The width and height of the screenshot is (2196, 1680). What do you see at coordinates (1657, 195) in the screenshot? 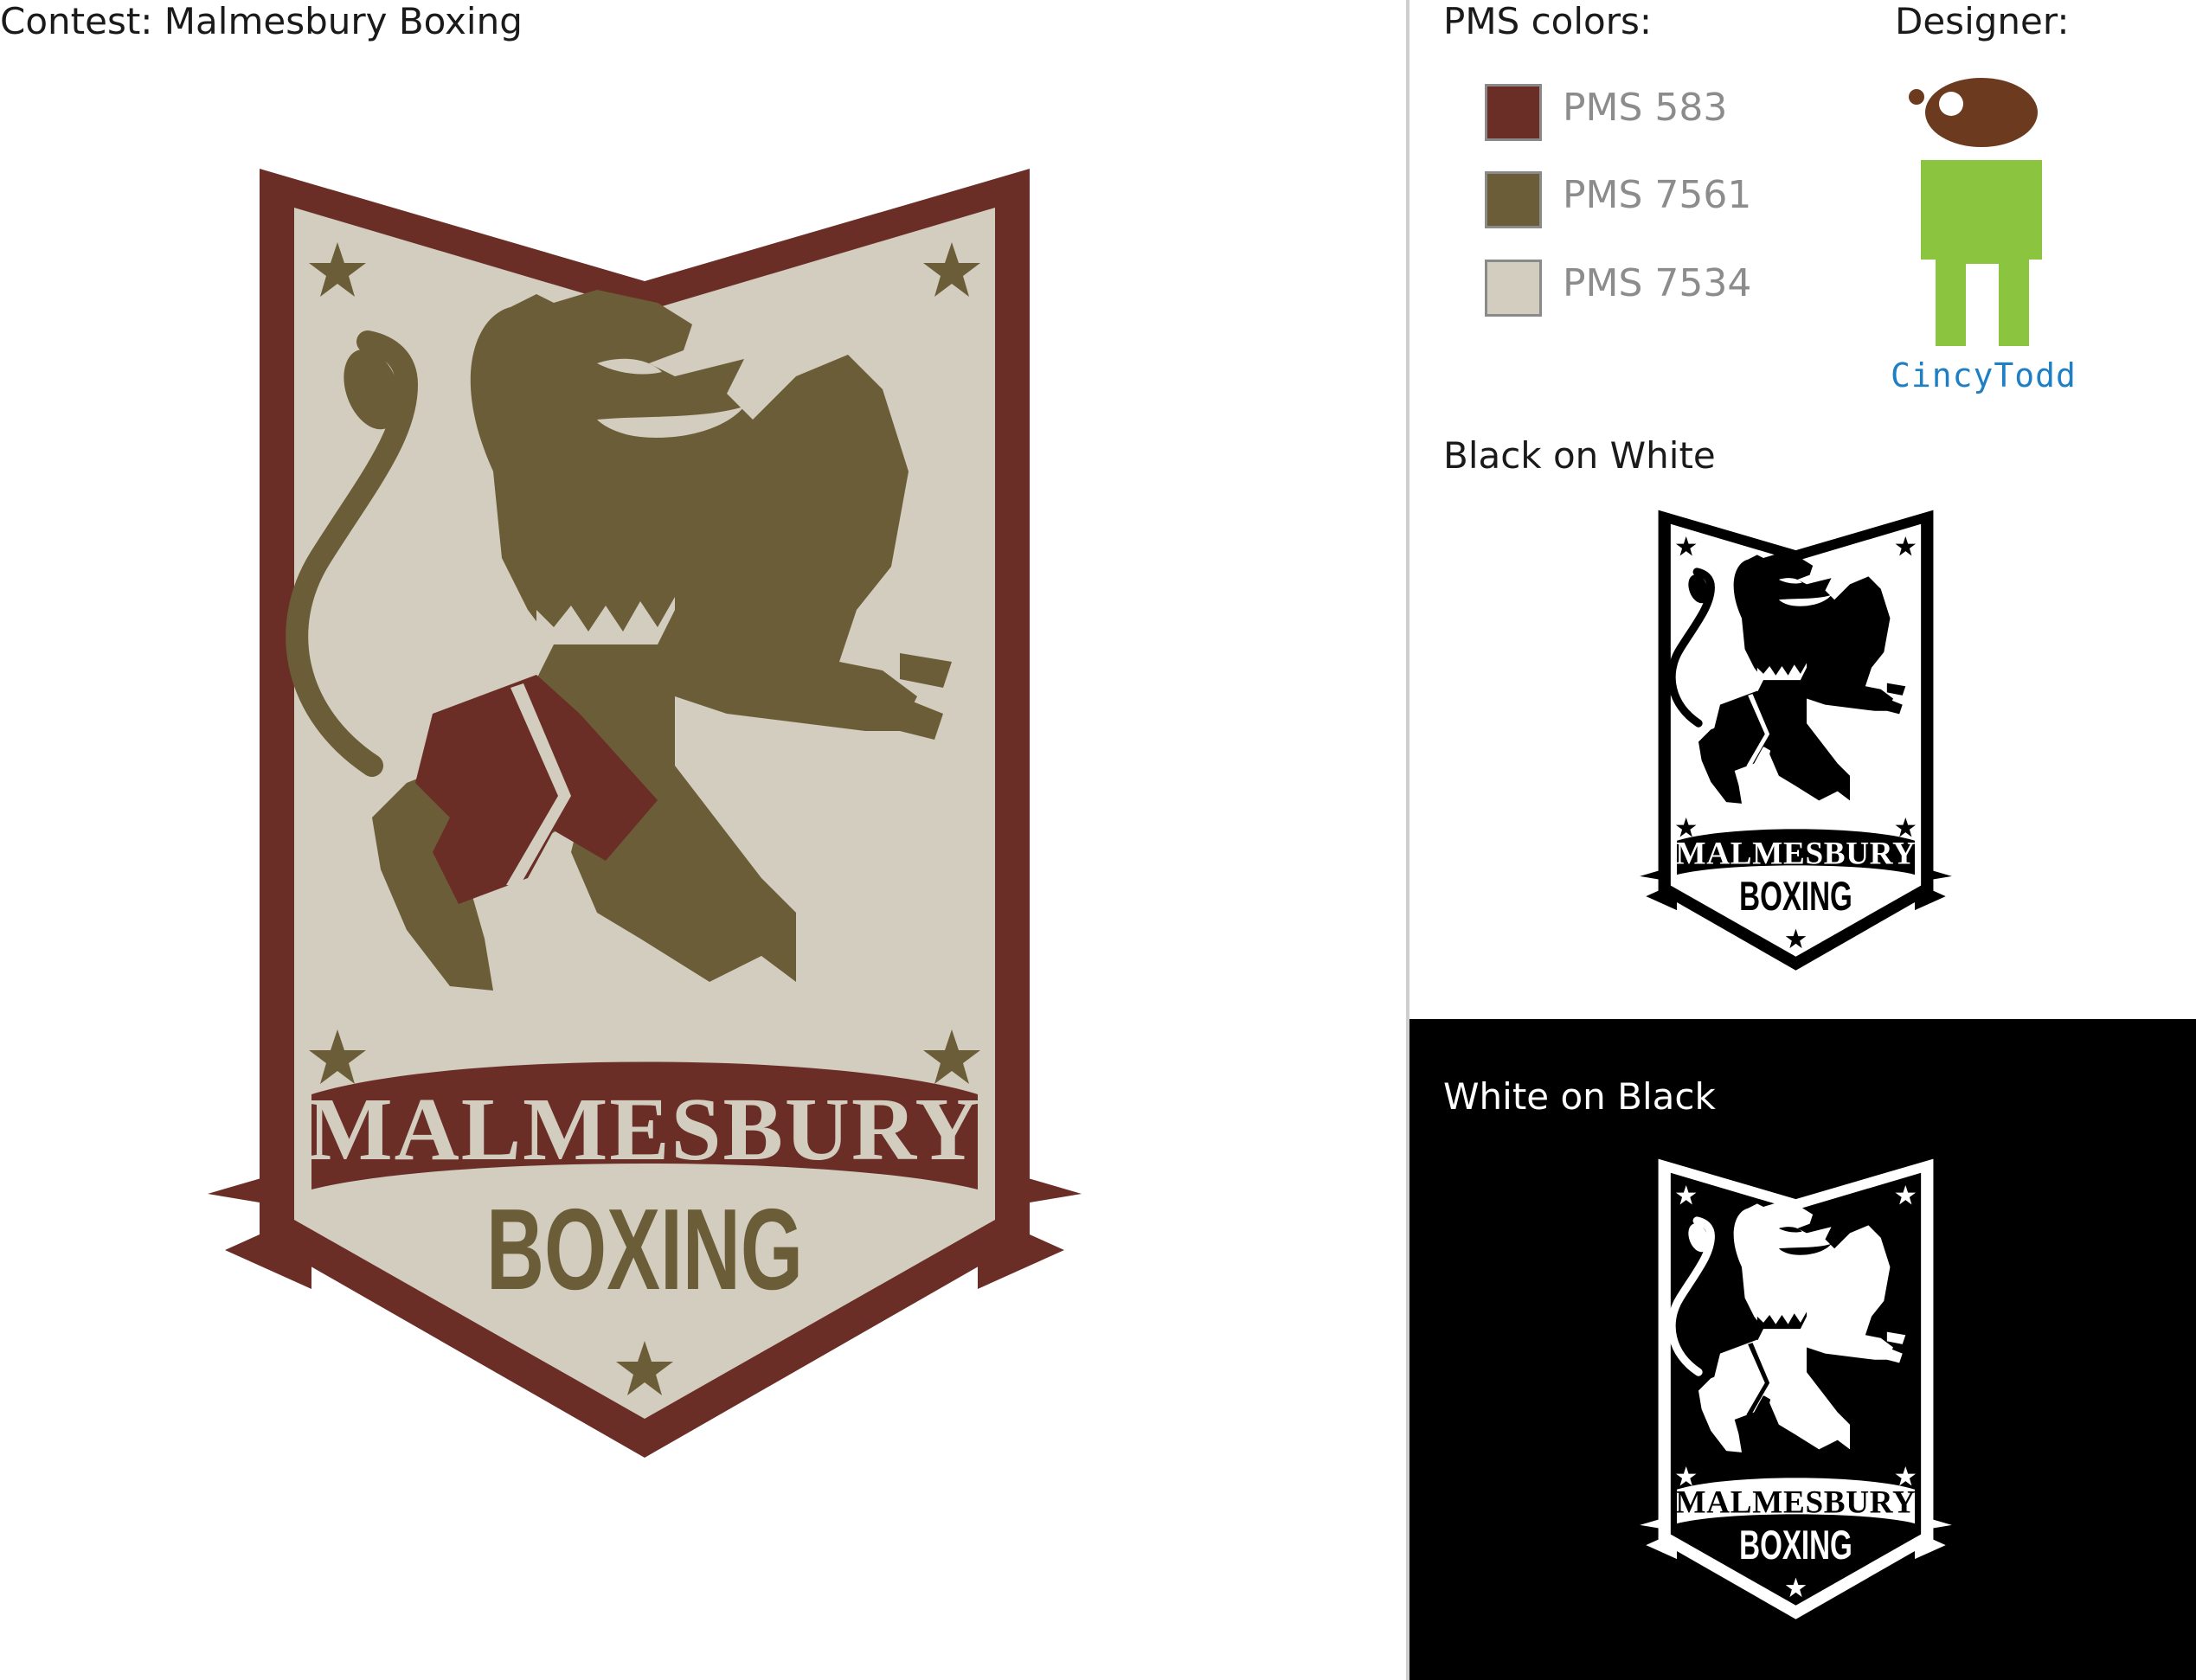
I see `swatch-name: PMS 7561` at bounding box center [1657, 195].